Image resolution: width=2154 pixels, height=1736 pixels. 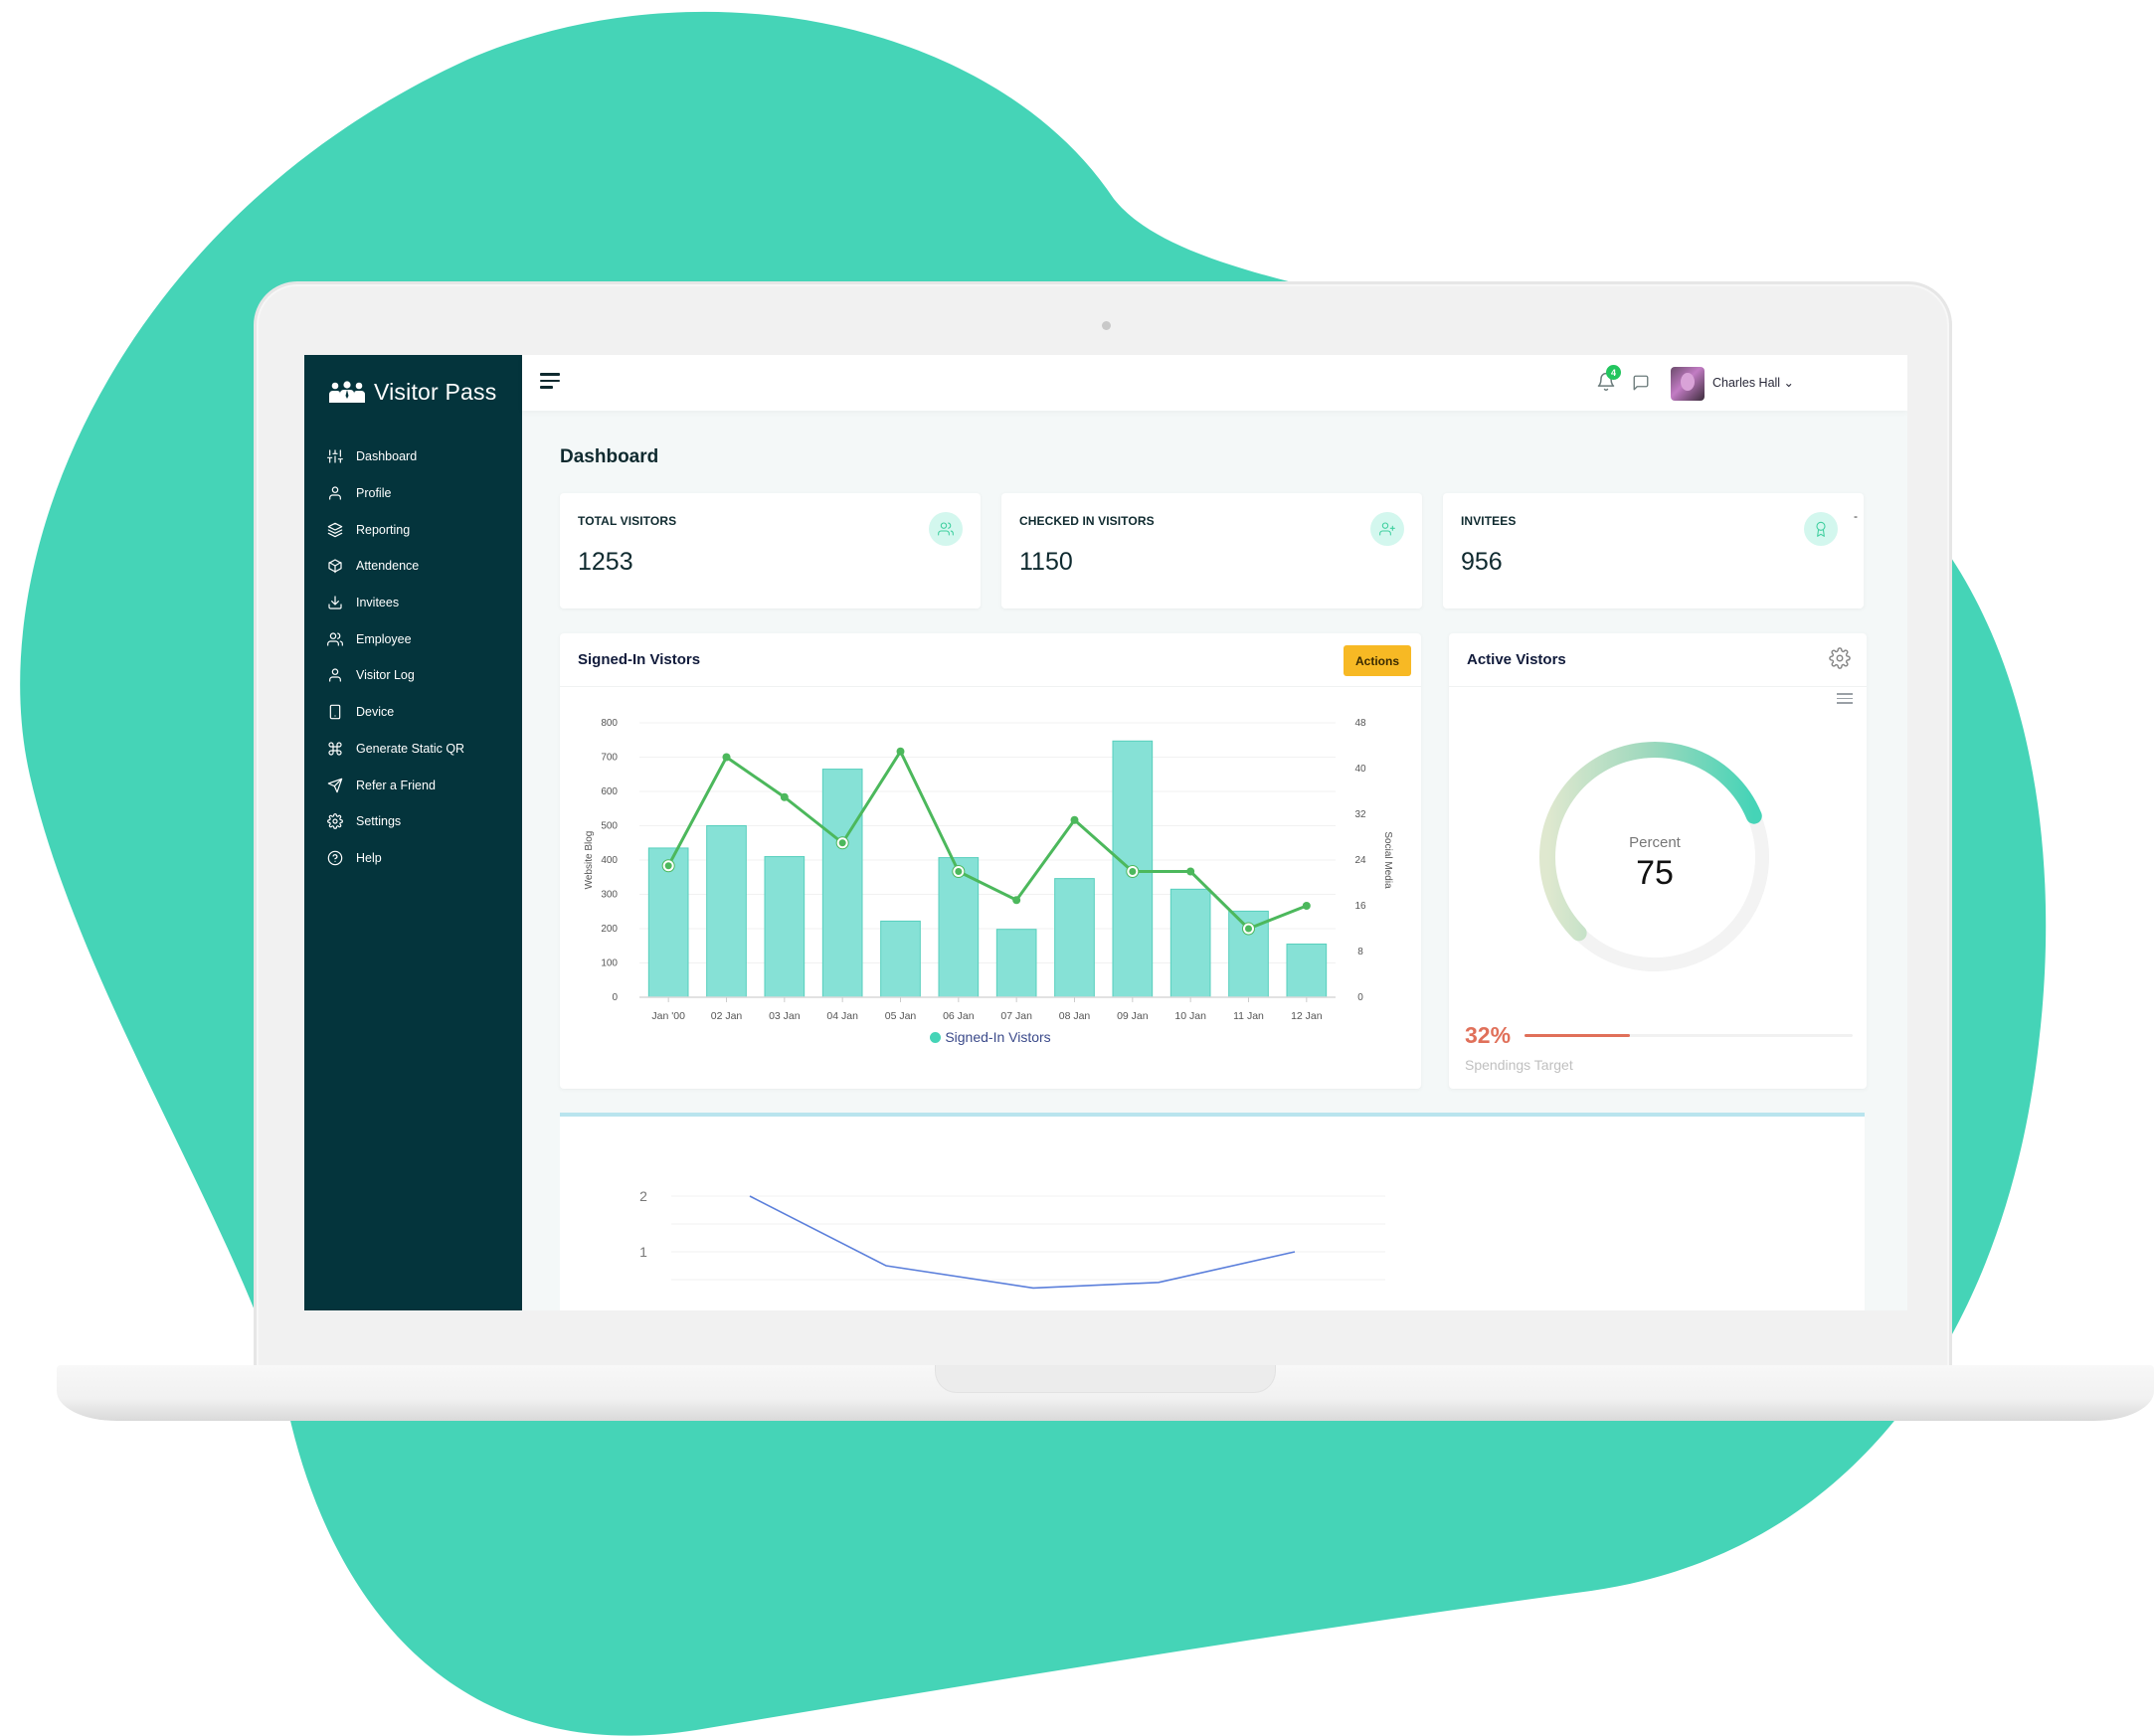 I want to click on menu-toggle-icon, so click(x=551, y=383).